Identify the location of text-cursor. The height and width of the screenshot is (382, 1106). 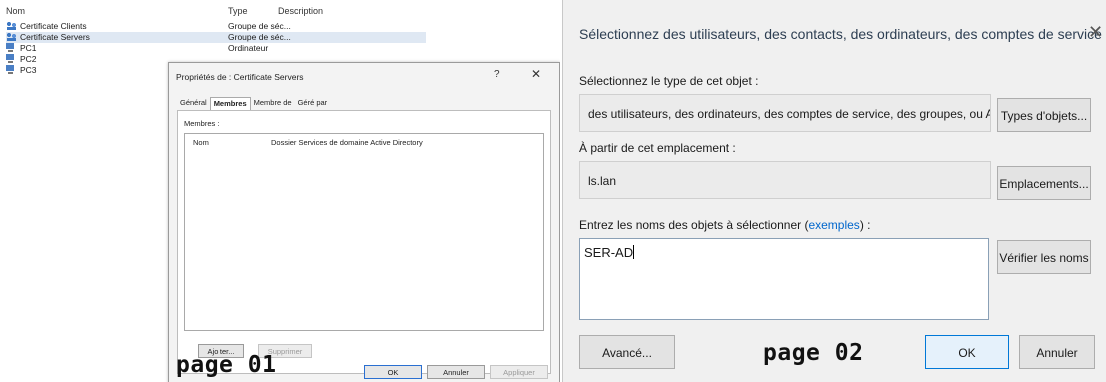
(634, 252).